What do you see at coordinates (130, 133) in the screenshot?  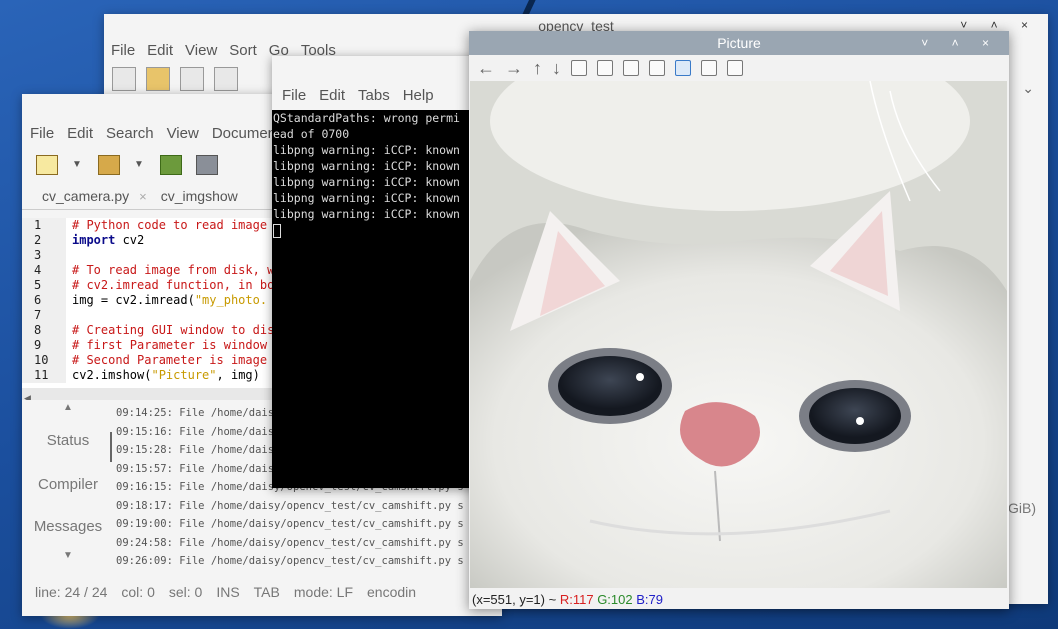 I see `menu-search: Search` at bounding box center [130, 133].